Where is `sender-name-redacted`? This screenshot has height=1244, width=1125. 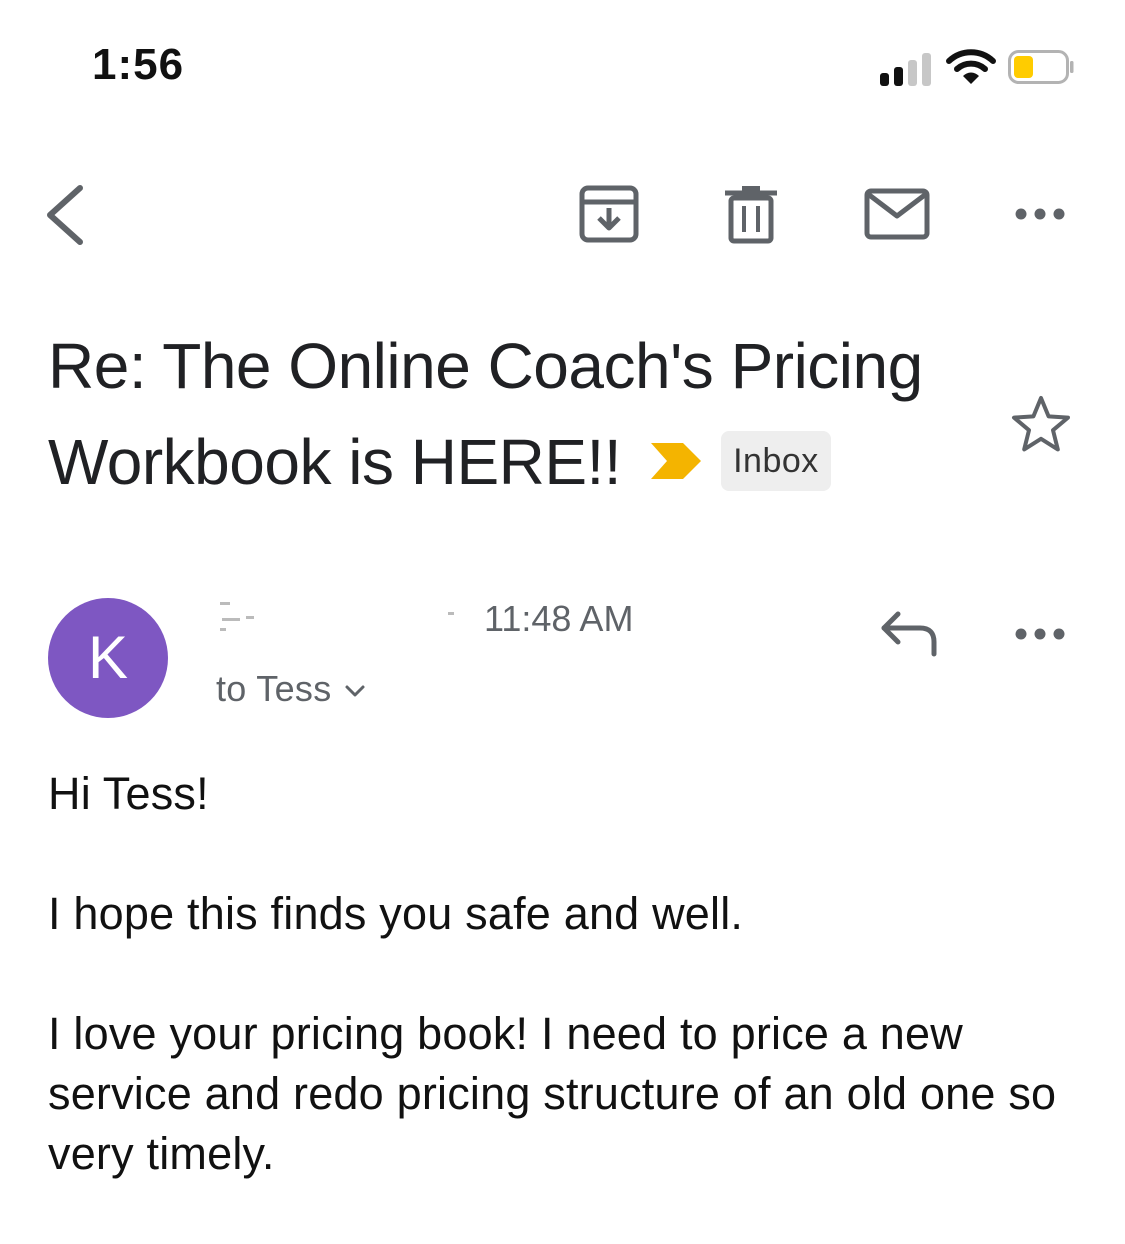
sender-name-redacted is located at coordinates (336, 616).